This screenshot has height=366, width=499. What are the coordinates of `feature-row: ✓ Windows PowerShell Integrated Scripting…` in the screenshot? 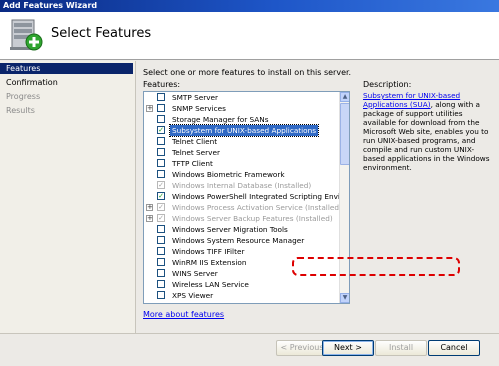 It's located at (246, 196).